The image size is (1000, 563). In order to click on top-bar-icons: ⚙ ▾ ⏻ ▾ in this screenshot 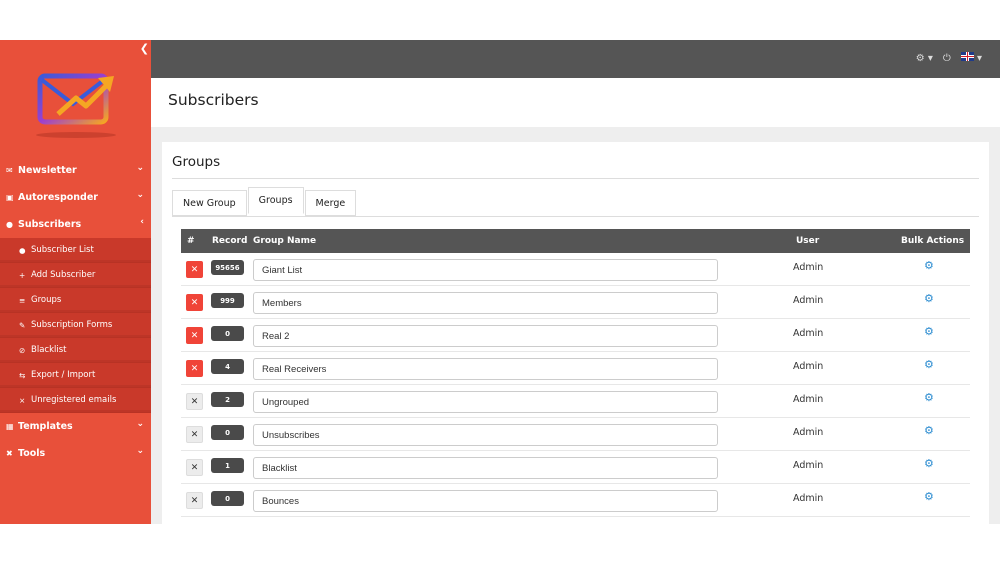, I will do `click(949, 58)`.